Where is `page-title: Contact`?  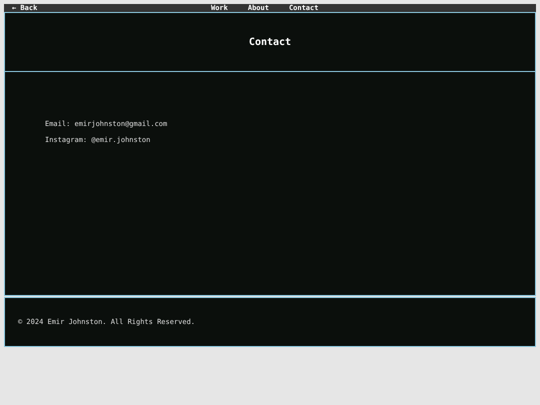 page-title: Contact is located at coordinates (270, 42).